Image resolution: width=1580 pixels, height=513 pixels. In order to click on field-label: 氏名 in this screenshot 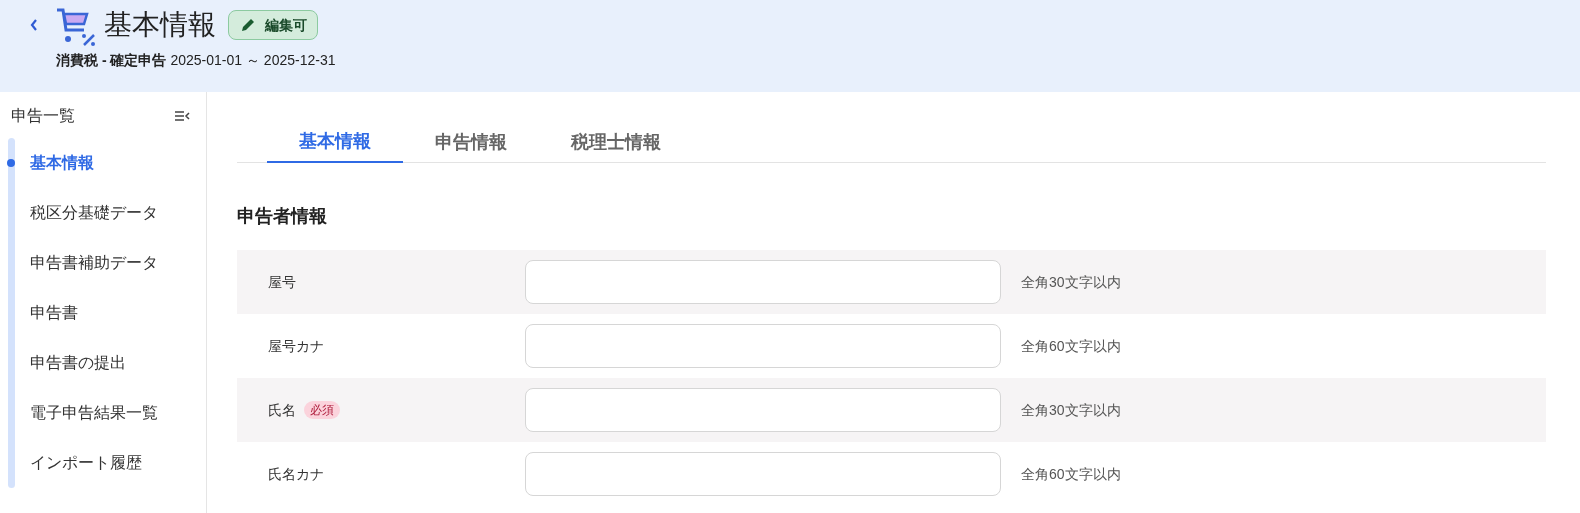, I will do `click(282, 410)`.